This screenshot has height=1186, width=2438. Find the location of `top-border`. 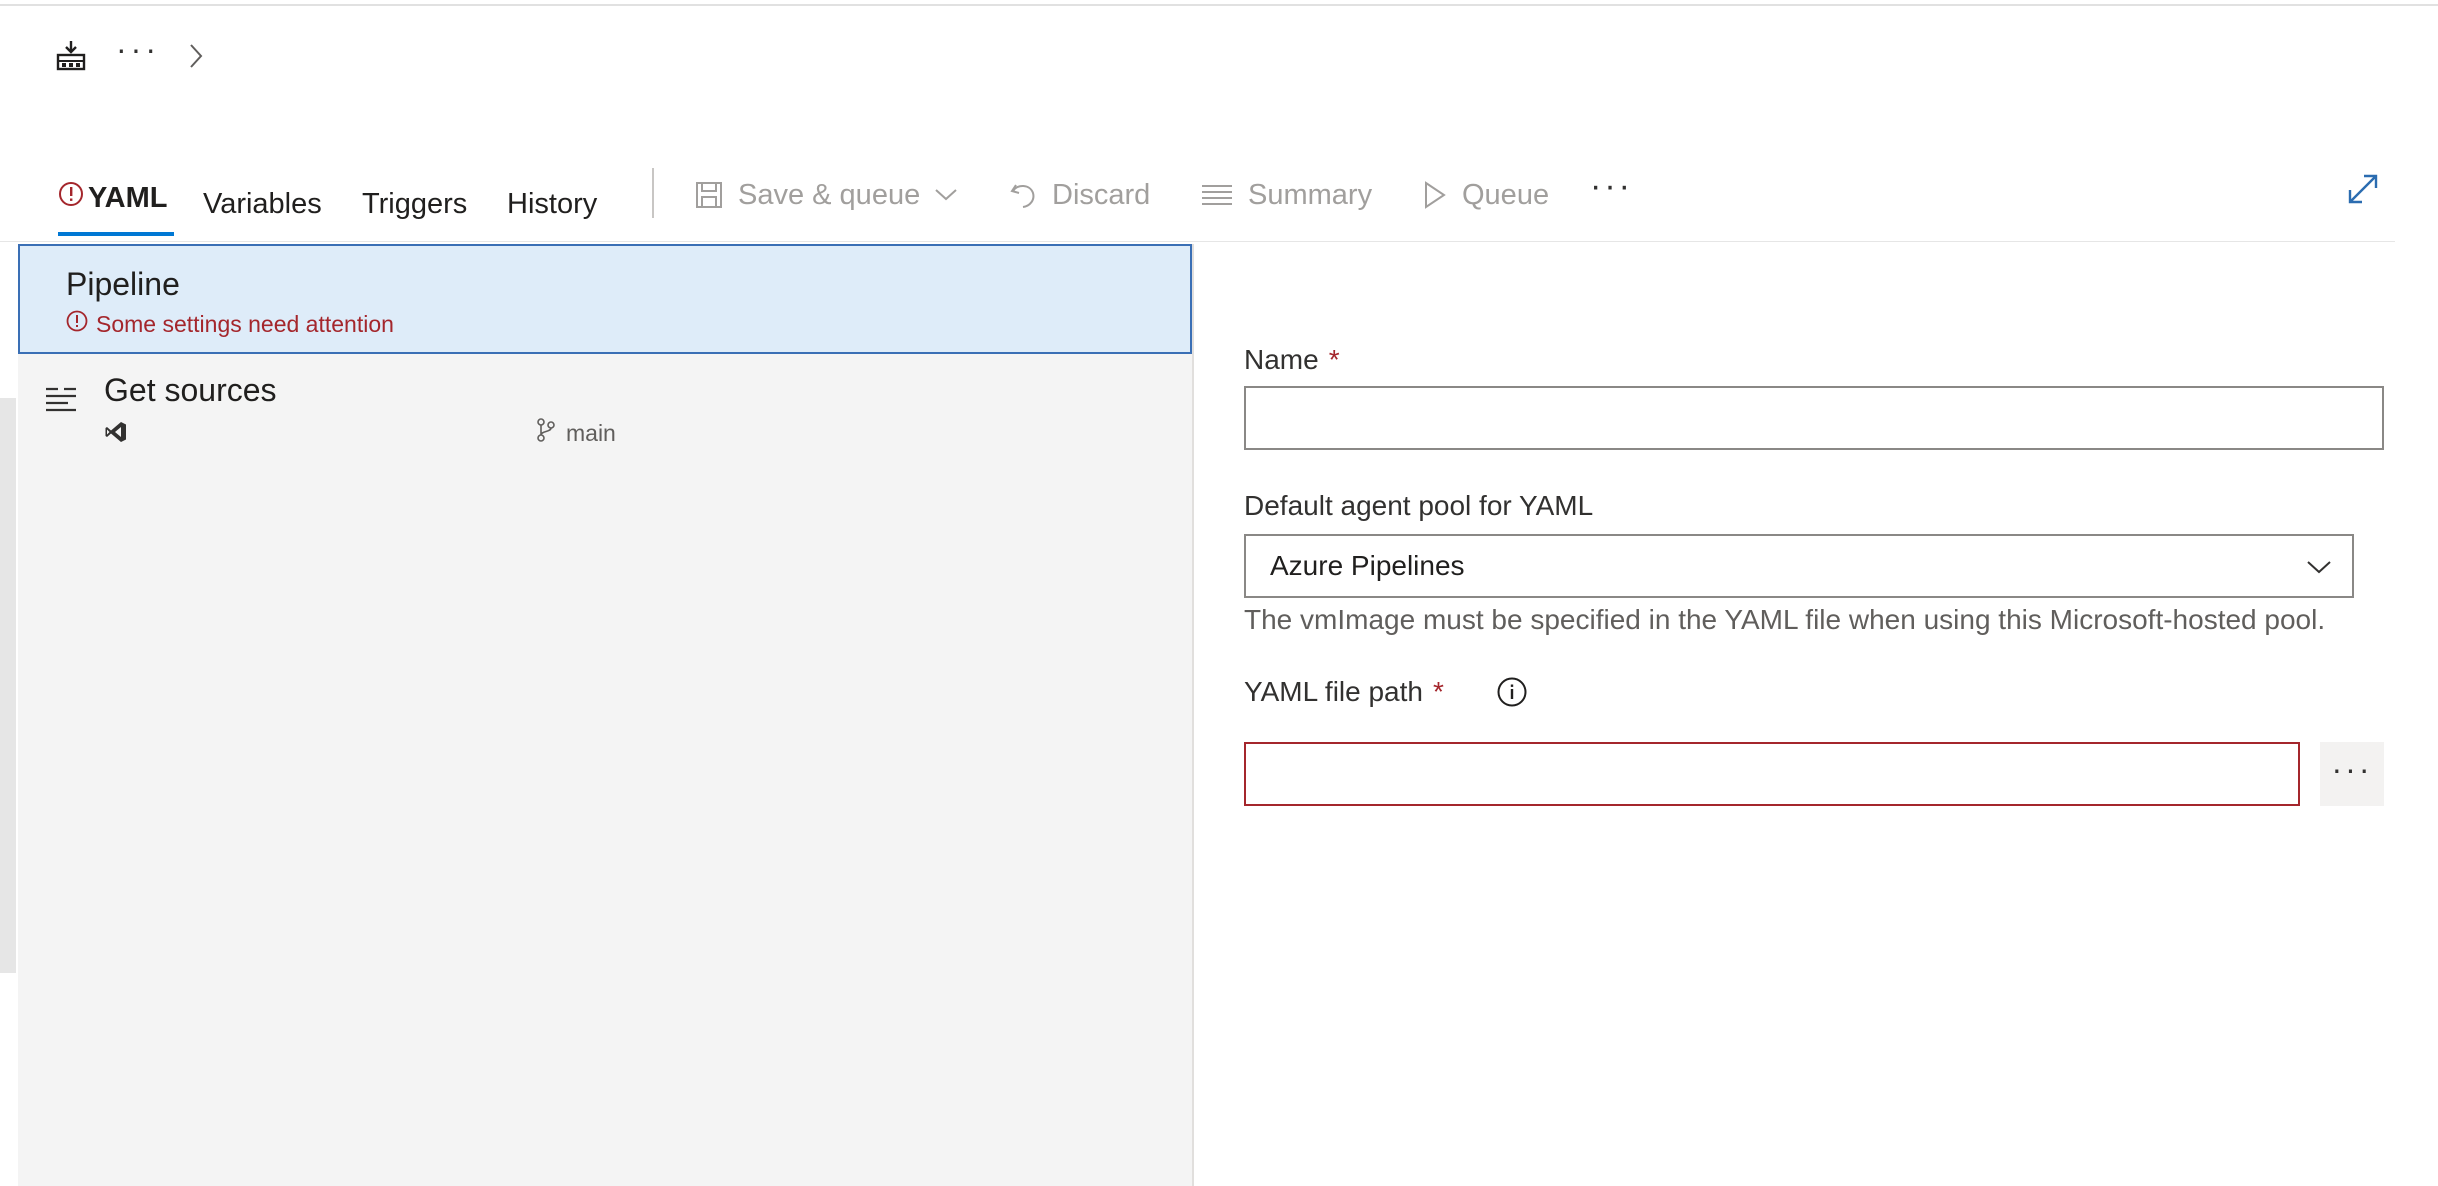

top-border is located at coordinates (1219, 3).